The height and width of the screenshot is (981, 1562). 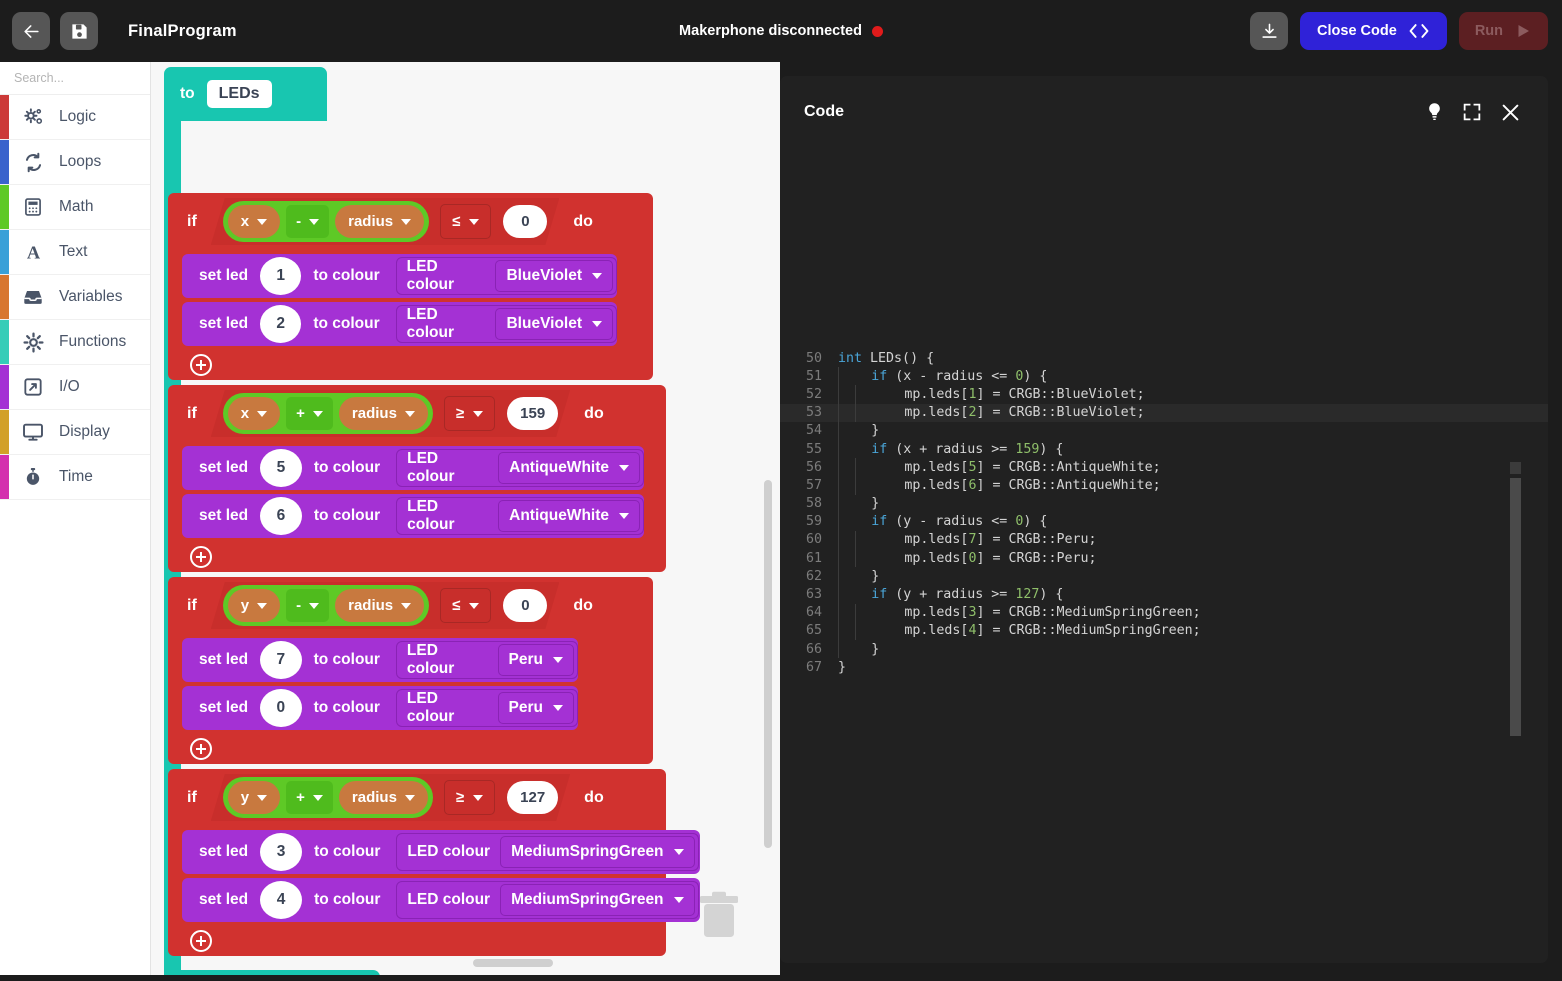 What do you see at coordinates (281, 468) in the screenshot?
I see `led-index-field: 5` at bounding box center [281, 468].